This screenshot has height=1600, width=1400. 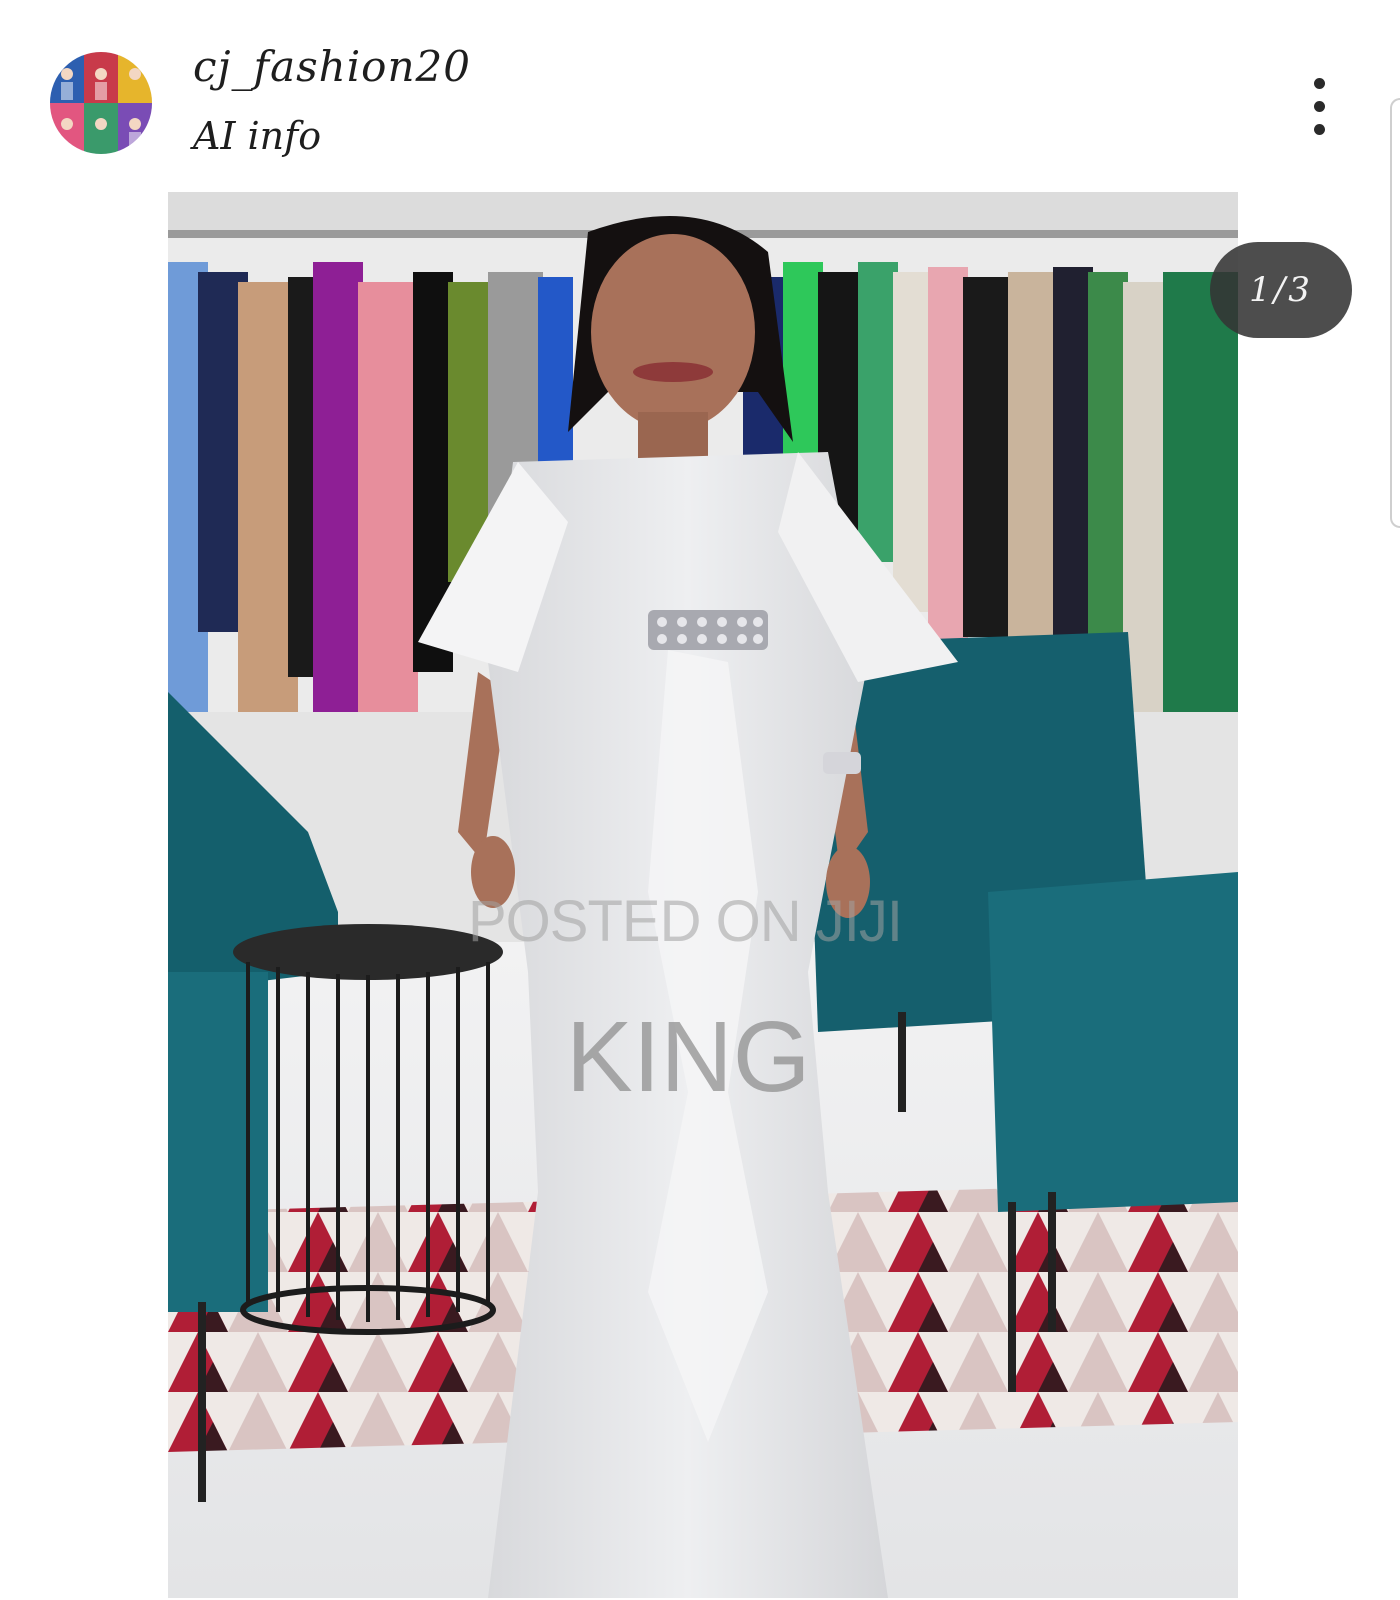 I want to click on profile-avatar, so click(x=101, y=103).